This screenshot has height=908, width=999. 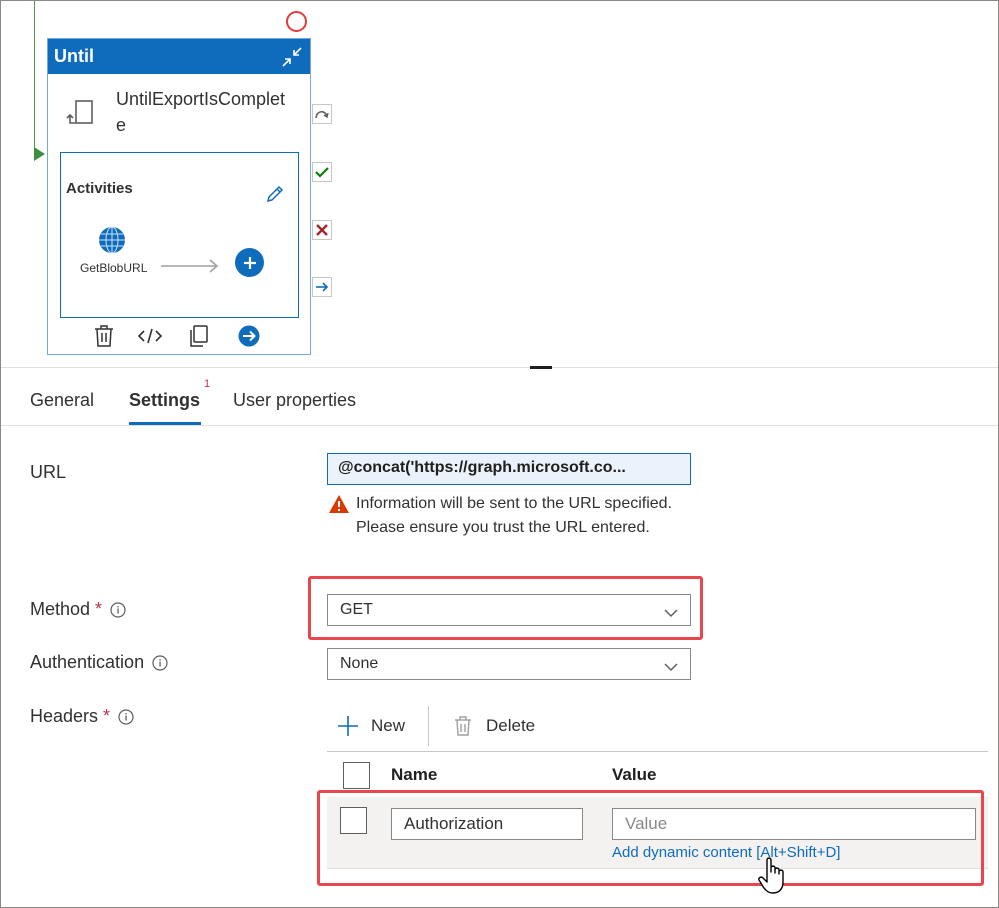 I want to click on web-activity-name: GetBlobURL, so click(x=118, y=268).